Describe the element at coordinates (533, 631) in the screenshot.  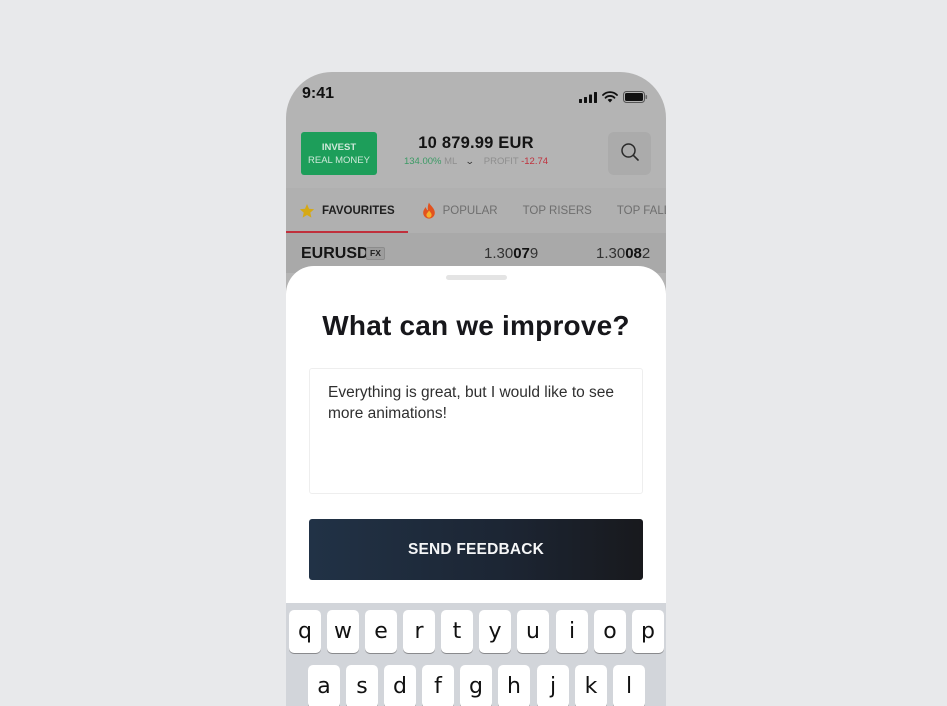
I see `key-u: u` at that location.